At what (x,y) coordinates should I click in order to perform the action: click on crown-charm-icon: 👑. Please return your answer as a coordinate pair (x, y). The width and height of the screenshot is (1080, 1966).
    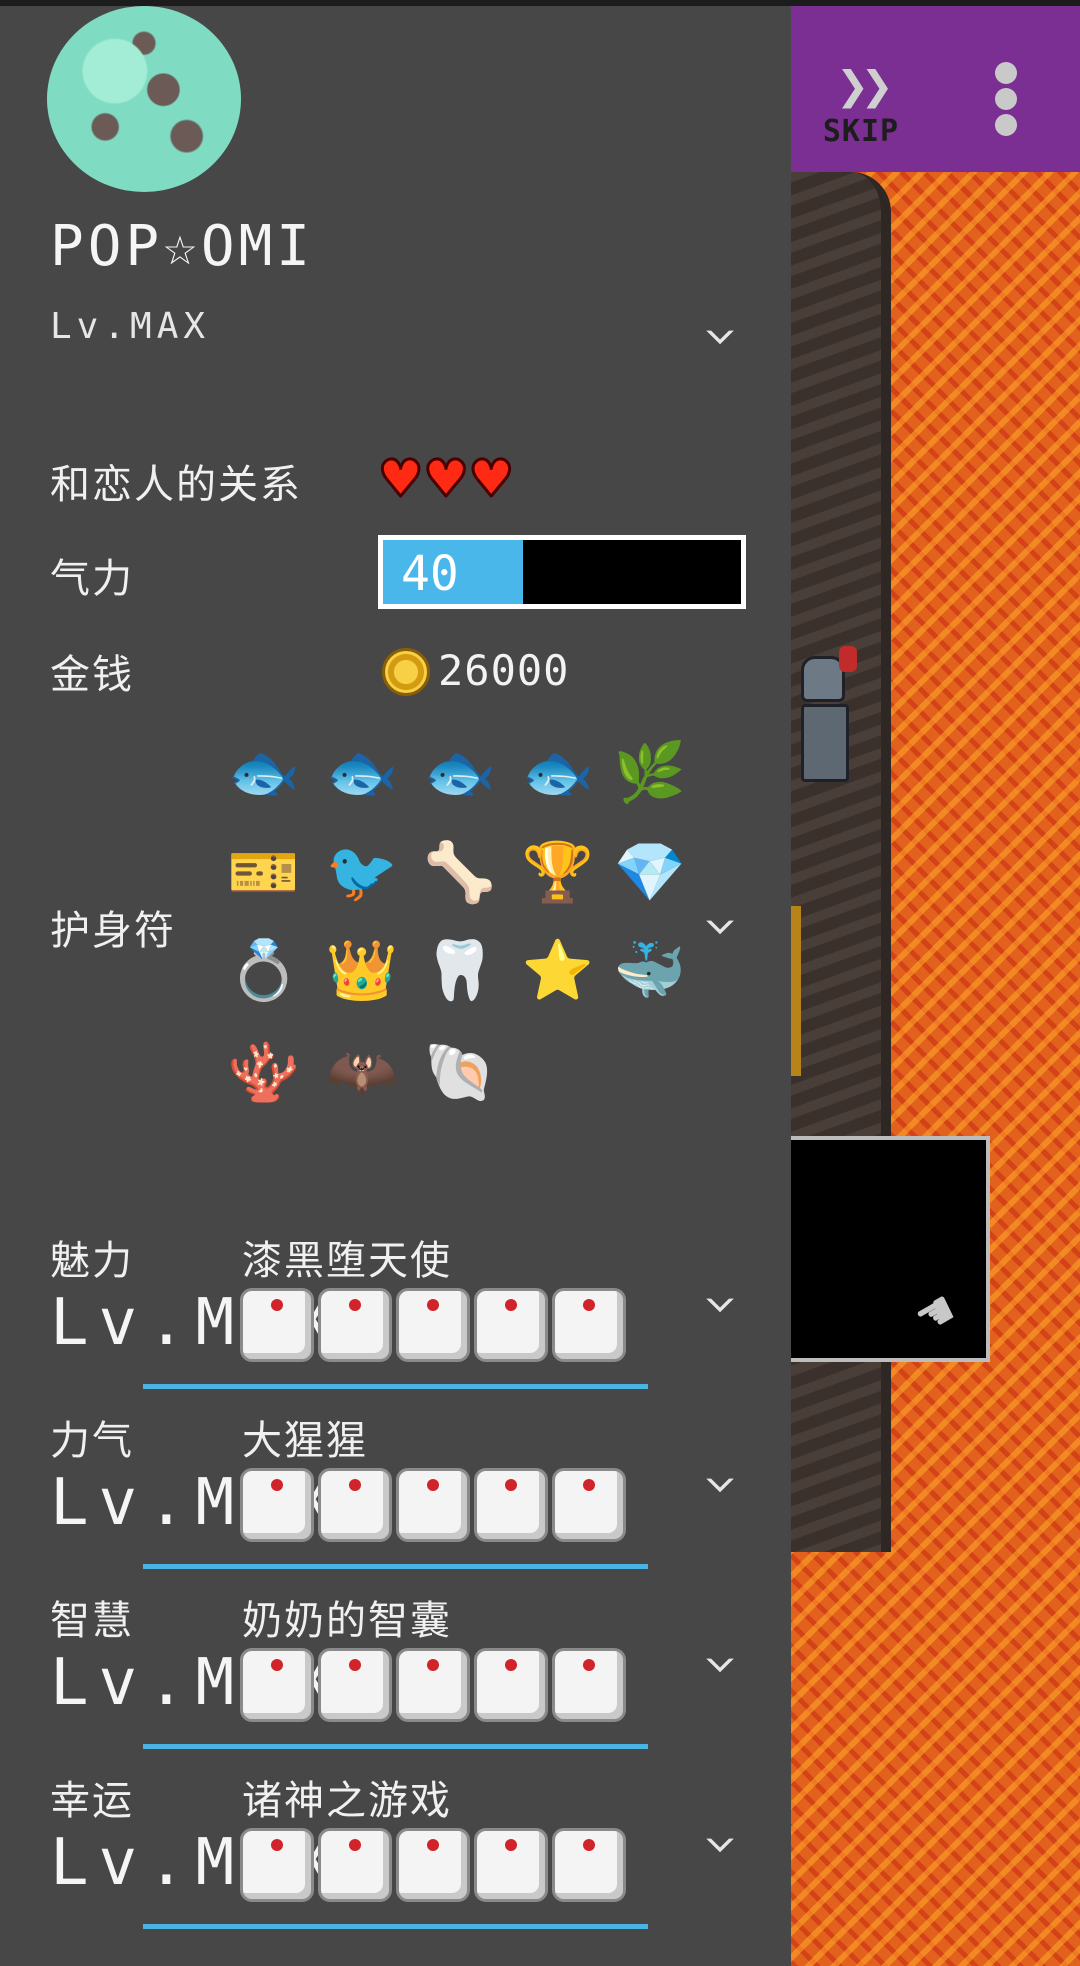
    Looking at the image, I should click on (362, 969).